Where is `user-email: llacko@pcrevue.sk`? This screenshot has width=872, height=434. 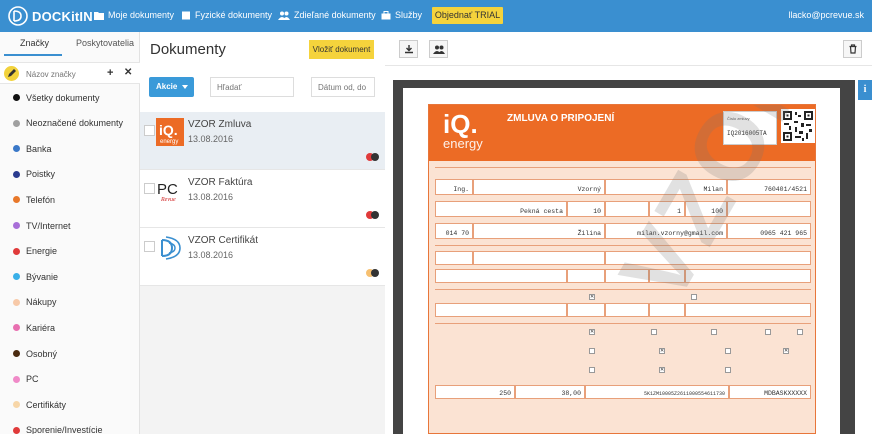 user-email: llacko@pcrevue.sk is located at coordinates (826, 15).